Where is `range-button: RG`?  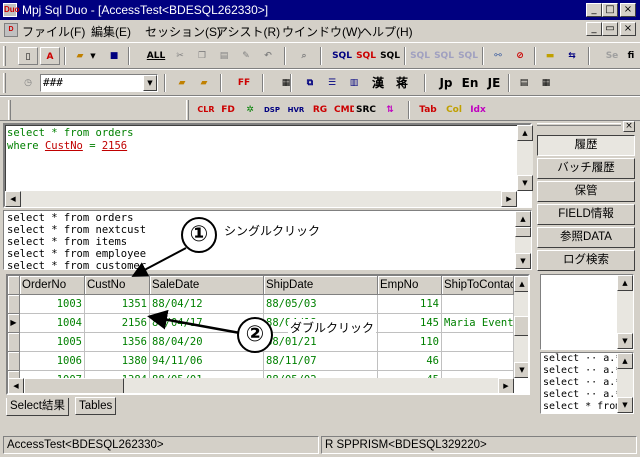 range-button: RG is located at coordinates (320, 110).